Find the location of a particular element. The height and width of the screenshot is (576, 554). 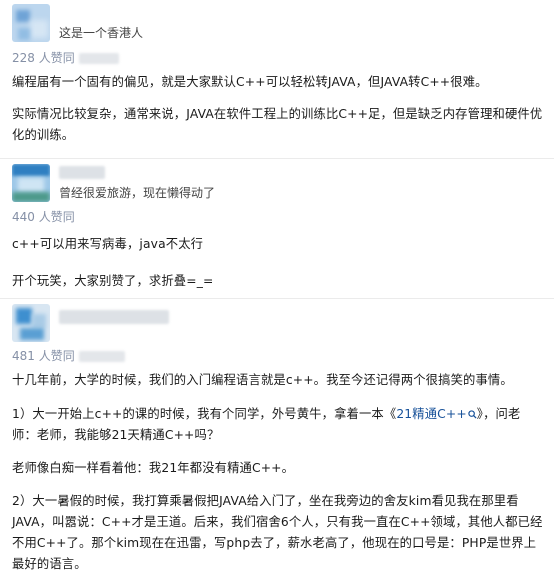

answer-author is located at coordinates (278, 326).